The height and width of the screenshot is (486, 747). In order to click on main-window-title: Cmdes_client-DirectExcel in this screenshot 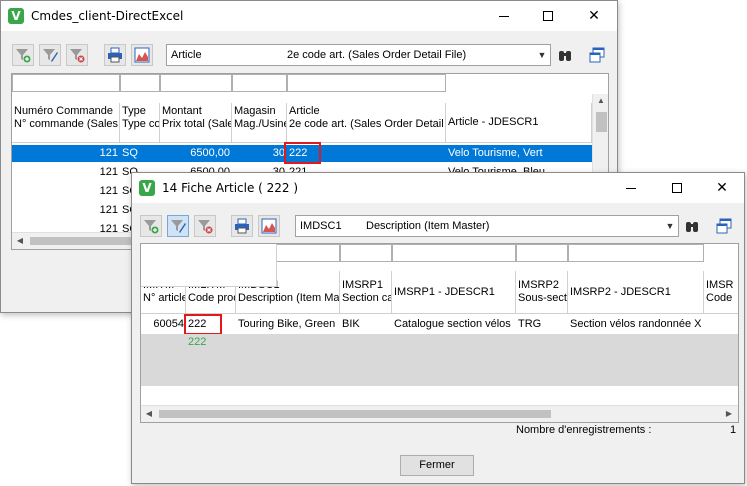, I will do `click(107, 16)`.